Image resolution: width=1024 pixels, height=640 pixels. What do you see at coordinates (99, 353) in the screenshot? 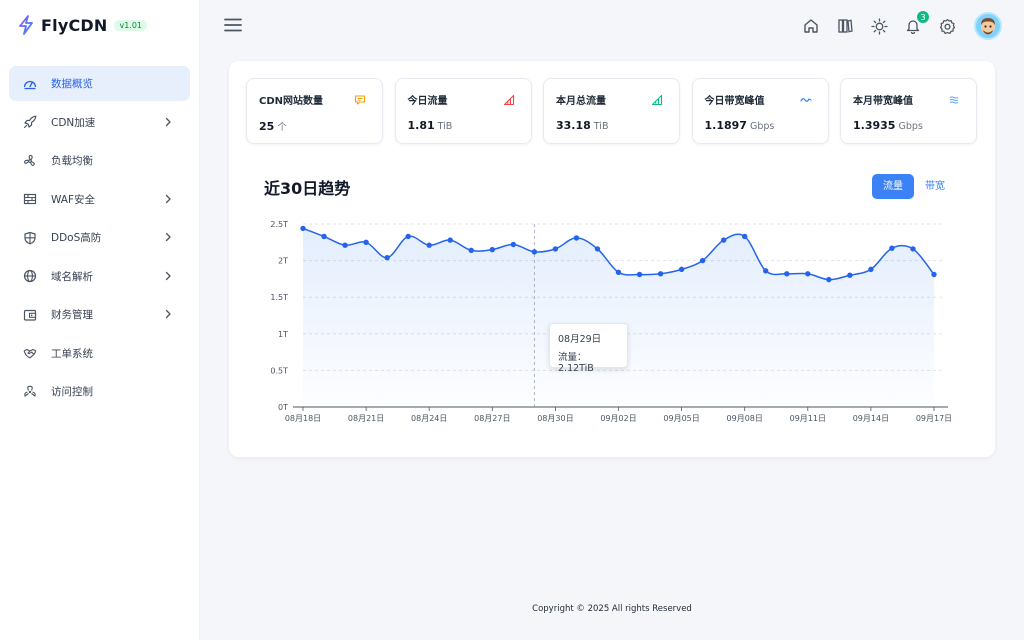
I see `sidebar-item-7: 工单系统` at bounding box center [99, 353].